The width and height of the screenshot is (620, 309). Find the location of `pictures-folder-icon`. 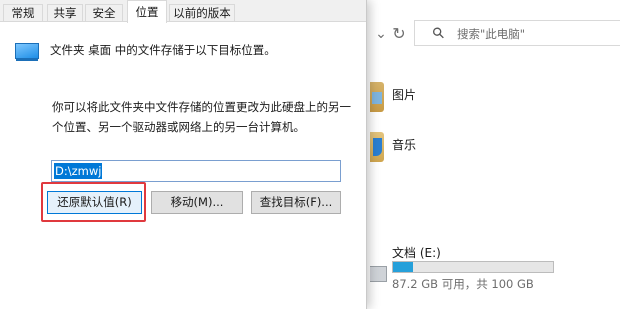

pictures-folder-icon is located at coordinates (377, 97).